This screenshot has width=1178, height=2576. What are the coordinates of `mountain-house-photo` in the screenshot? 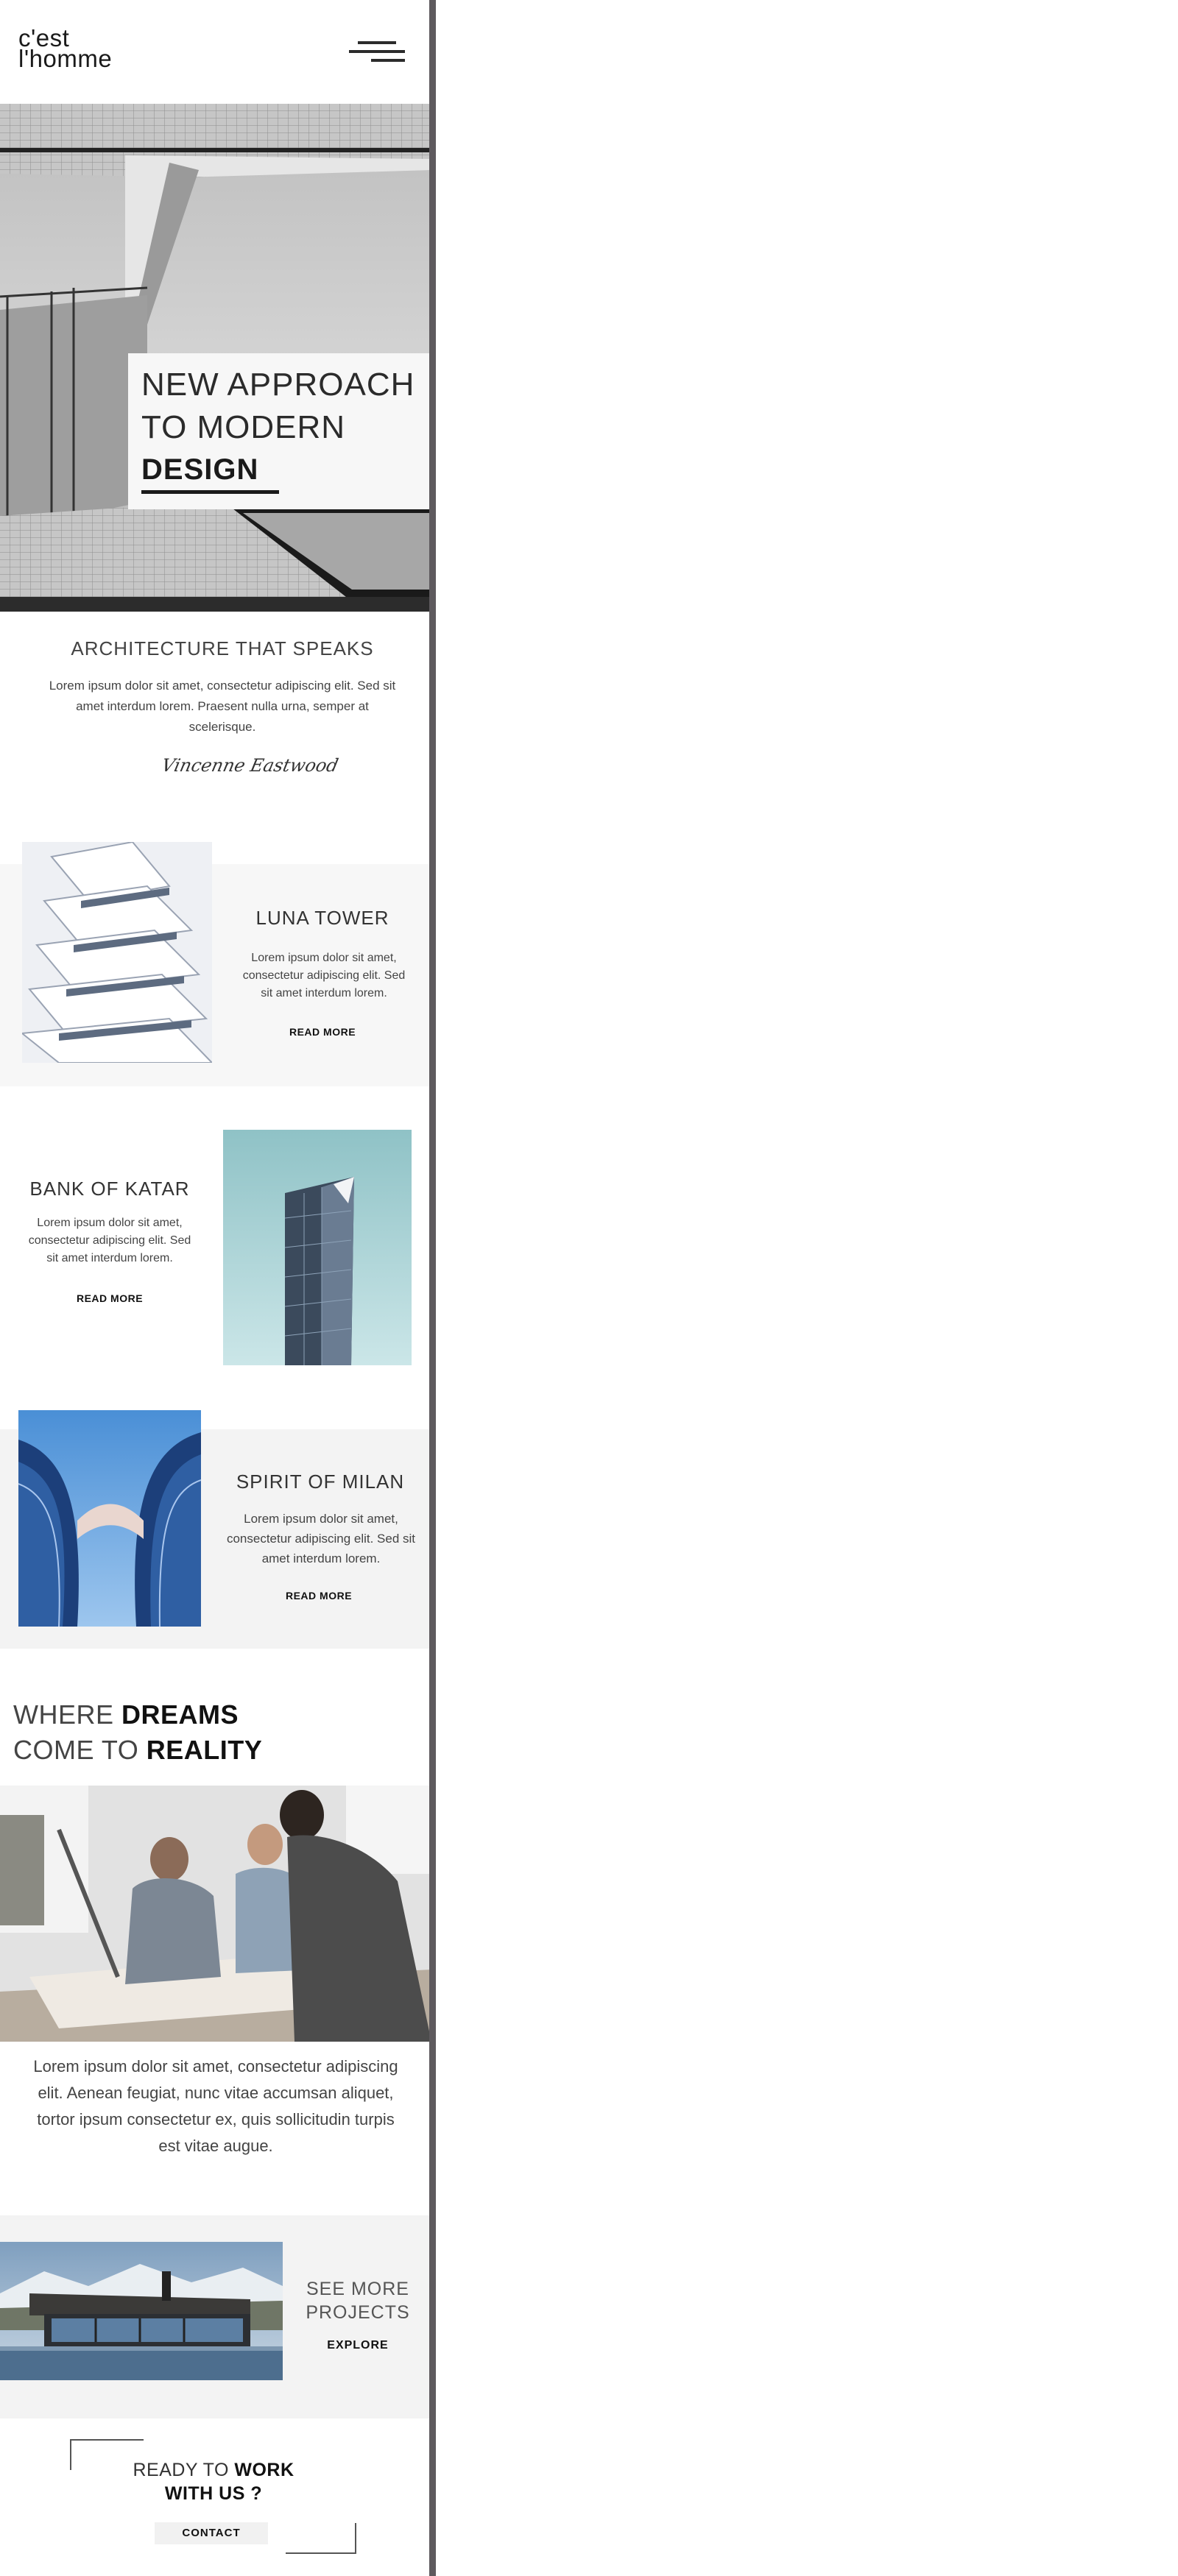 It's located at (141, 2311).